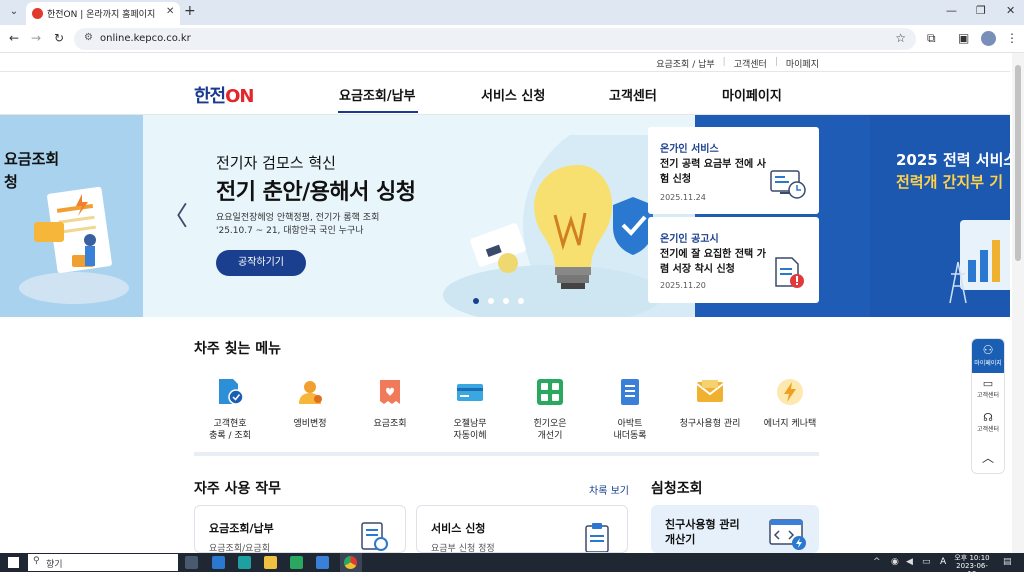 The width and height of the screenshot is (1024, 572). I want to click on tray-volume-icon: ◀, so click(909, 562).